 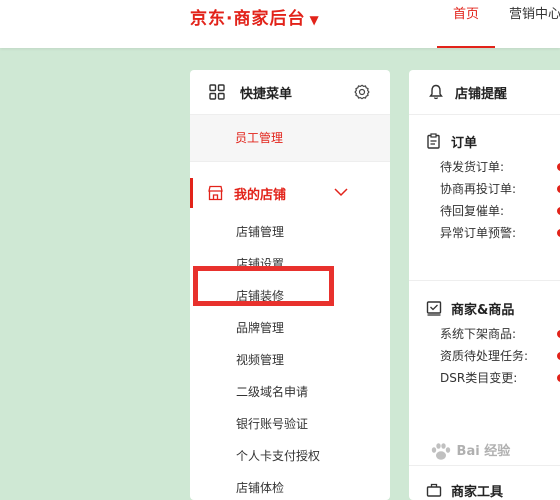 I want to click on brand-logo: 京东·商家后台 ▼, so click(x=255, y=16).